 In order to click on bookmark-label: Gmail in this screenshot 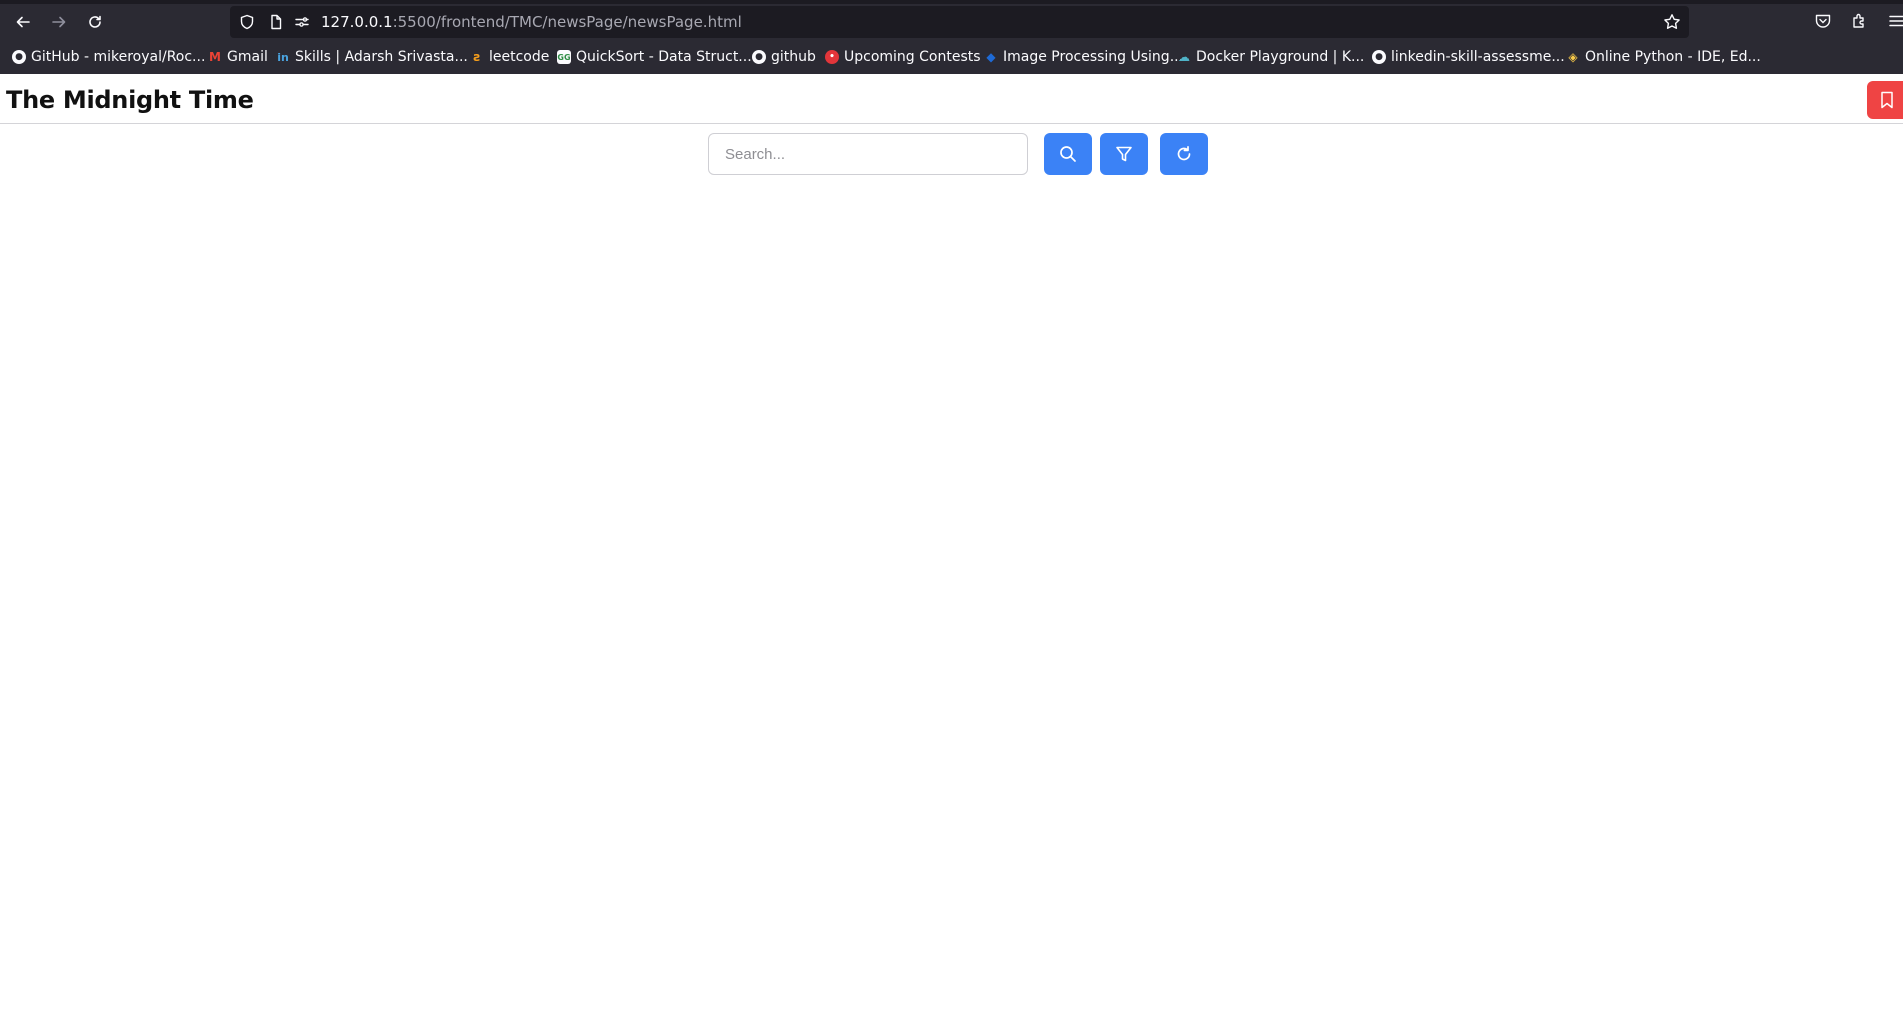, I will do `click(247, 57)`.